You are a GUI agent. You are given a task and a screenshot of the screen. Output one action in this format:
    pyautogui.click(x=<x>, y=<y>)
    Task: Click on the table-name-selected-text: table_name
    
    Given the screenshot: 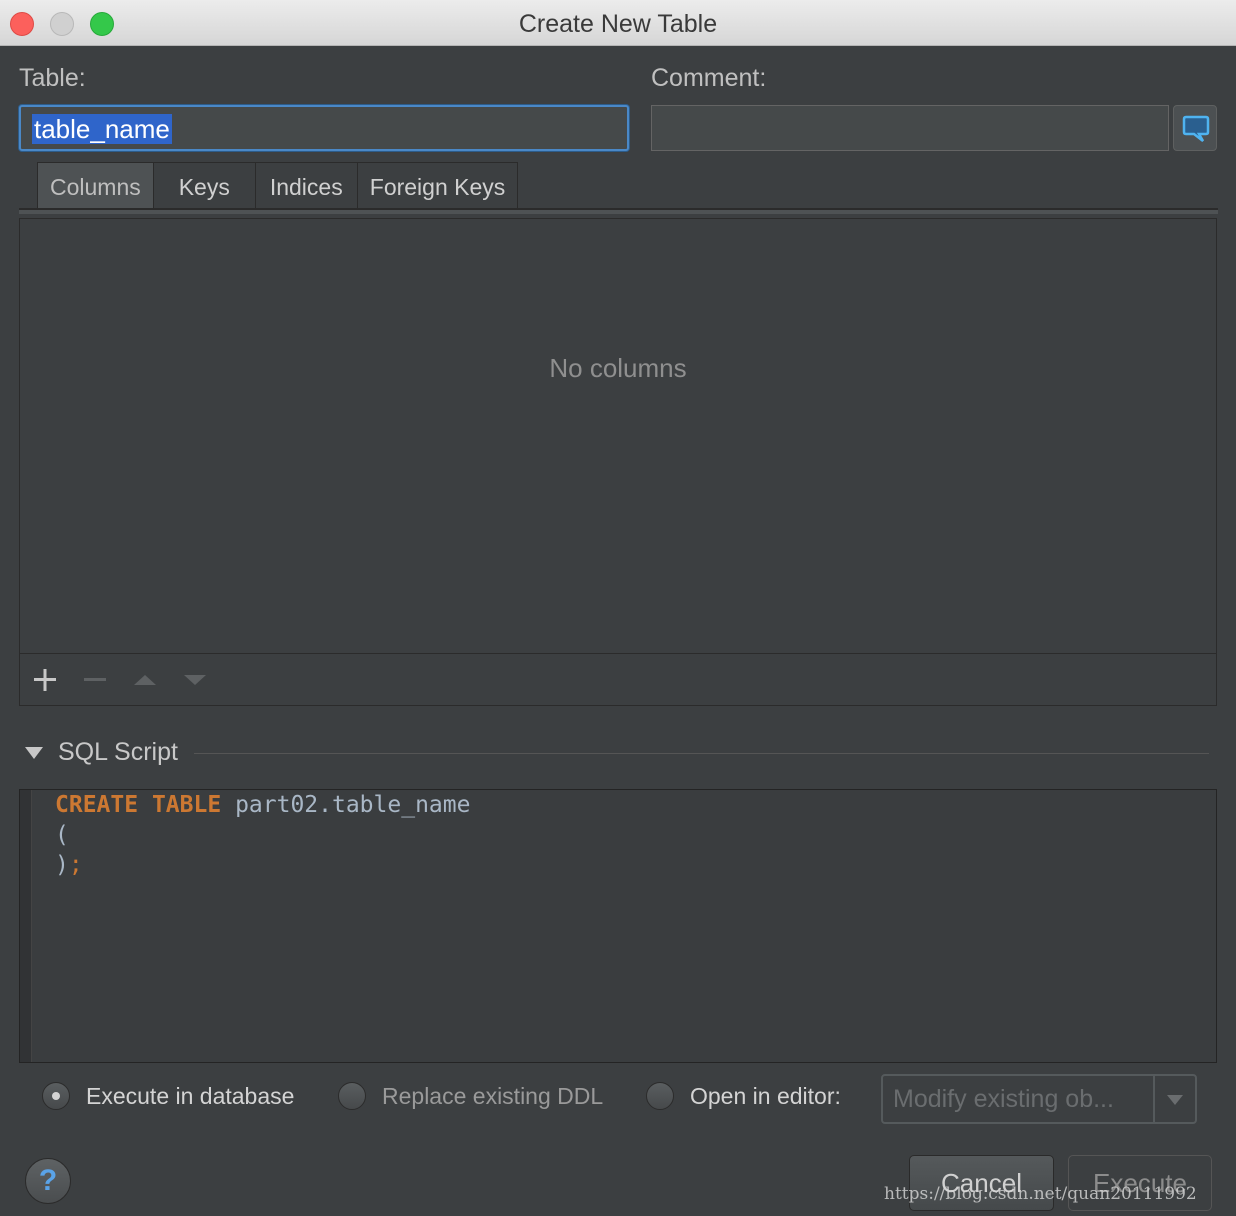 What is the action you would take?
    pyautogui.click(x=102, y=129)
    